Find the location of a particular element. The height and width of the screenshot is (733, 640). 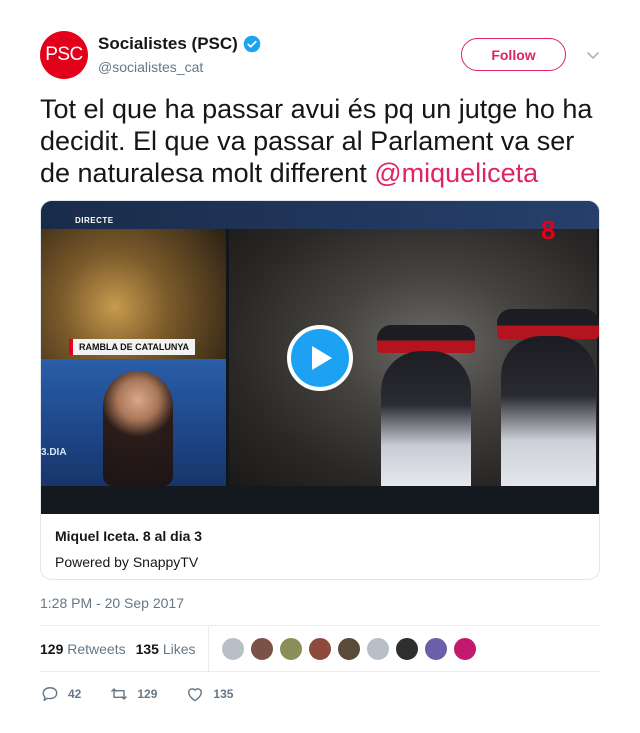

account-names: Socialistes (PSC) @socialistes_cat is located at coordinates (179, 54).